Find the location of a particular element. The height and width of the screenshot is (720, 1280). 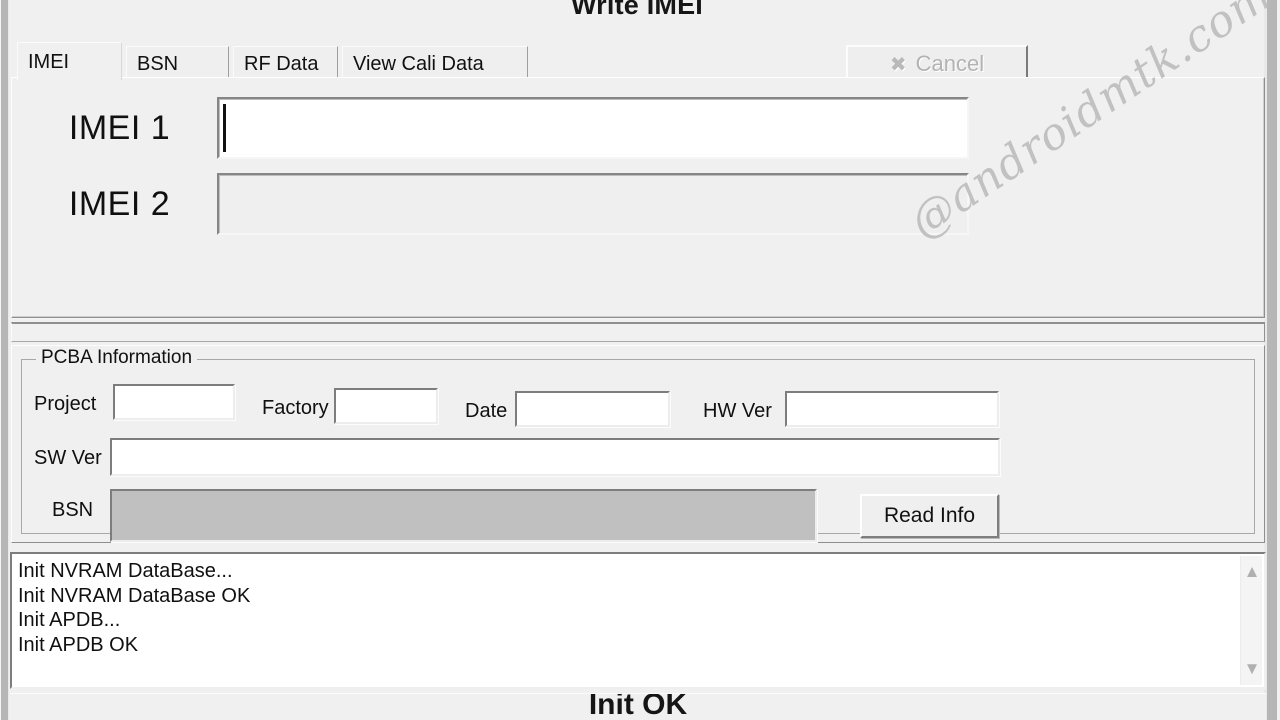

sw-ver-input is located at coordinates (555, 457).